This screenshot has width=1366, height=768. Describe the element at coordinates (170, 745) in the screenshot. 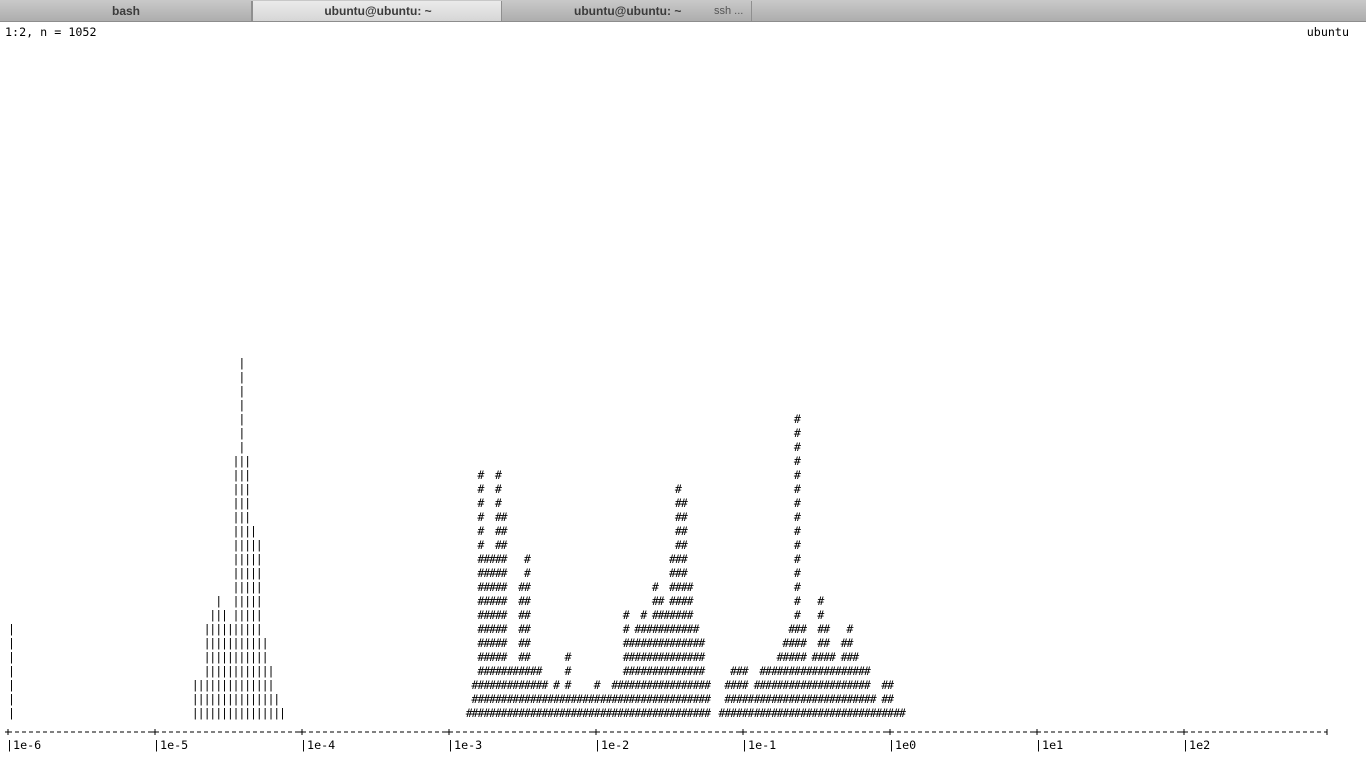

I see `x-tick-label: |1e-5` at that location.